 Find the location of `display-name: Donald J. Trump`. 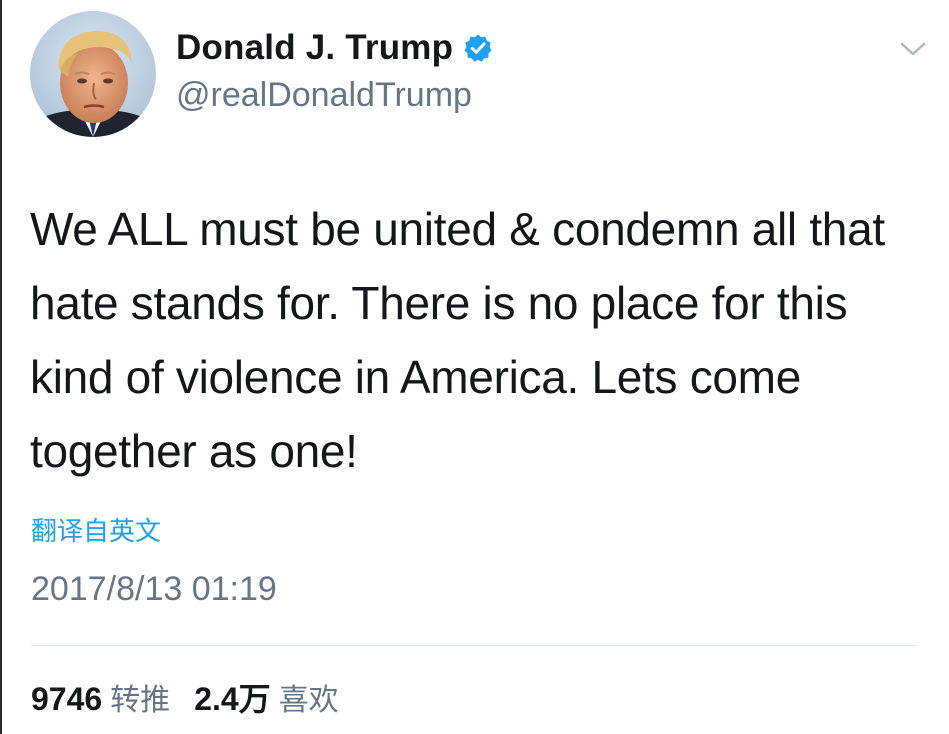

display-name: Donald J. Trump is located at coordinates (314, 48).